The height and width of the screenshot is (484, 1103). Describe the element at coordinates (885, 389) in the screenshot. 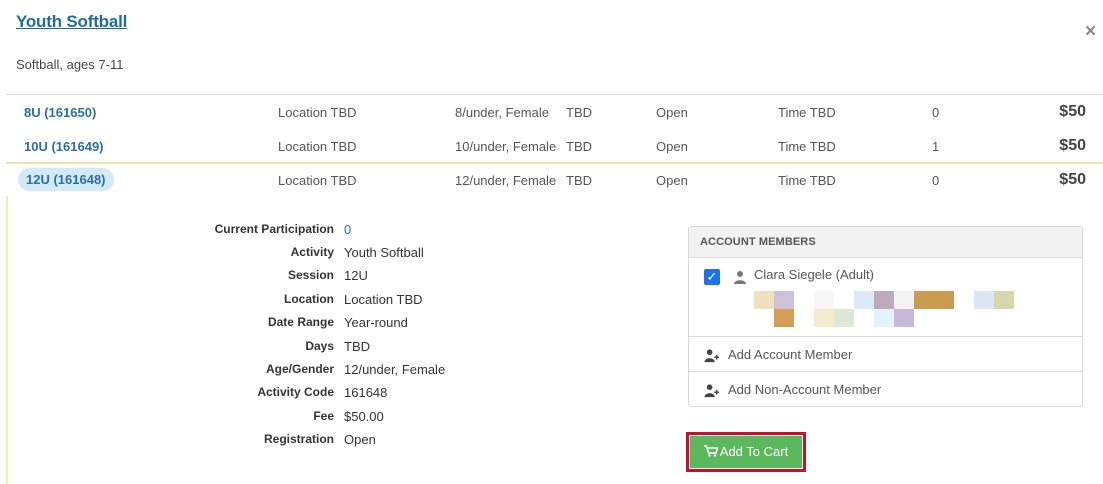

I see `add-non-account-member-link: Add Non-Account Member` at that location.